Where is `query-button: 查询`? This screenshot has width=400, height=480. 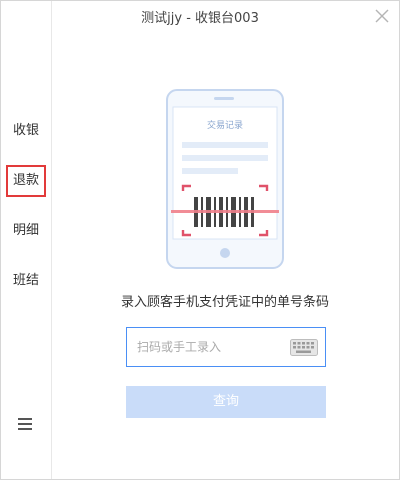 query-button: 查询 is located at coordinates (226, 402).